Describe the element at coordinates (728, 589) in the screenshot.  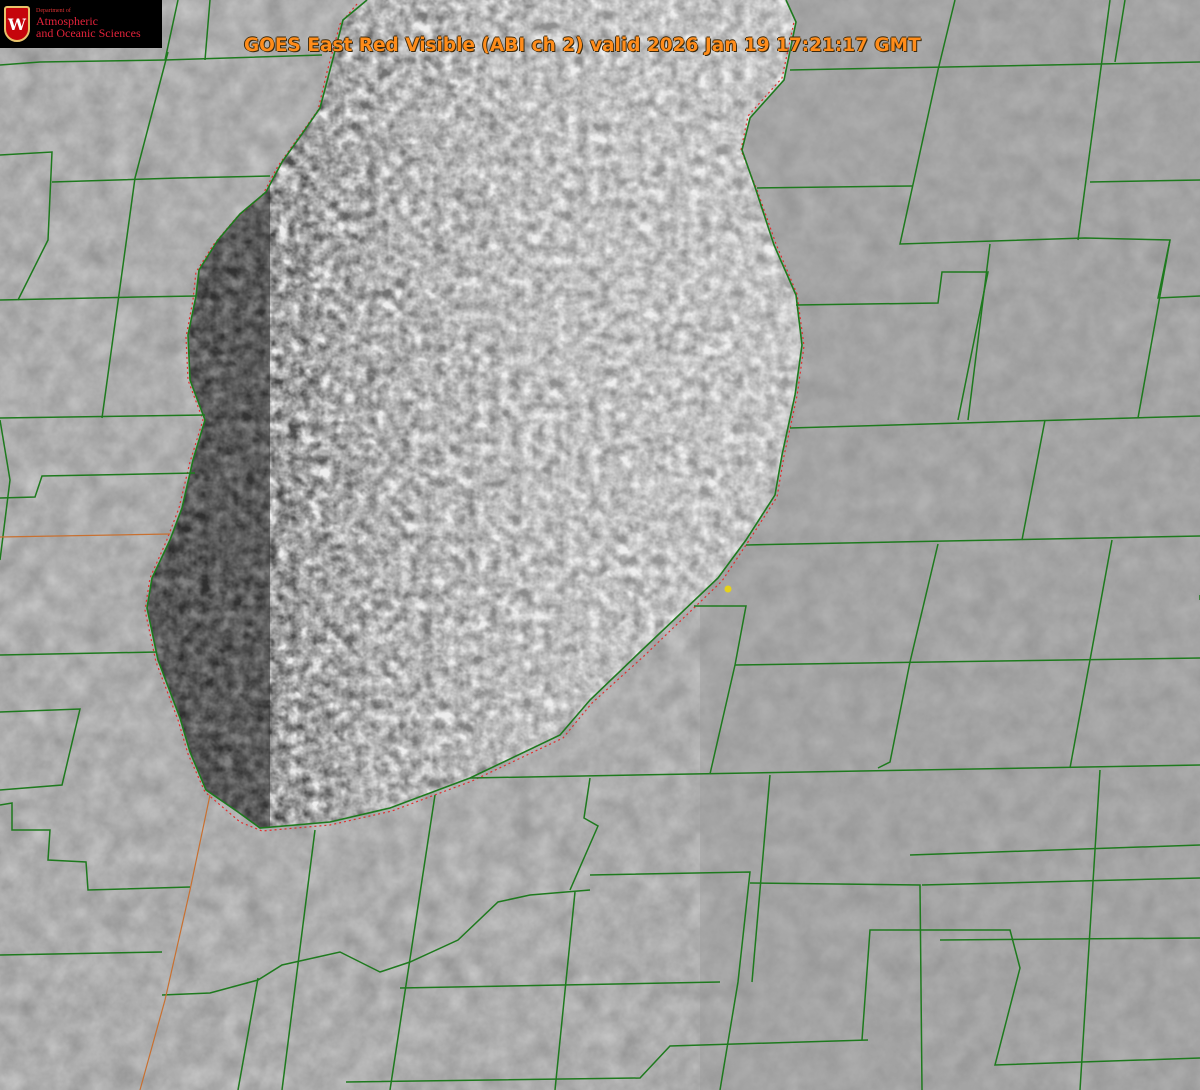
I see `site-marker-icon` at that location.